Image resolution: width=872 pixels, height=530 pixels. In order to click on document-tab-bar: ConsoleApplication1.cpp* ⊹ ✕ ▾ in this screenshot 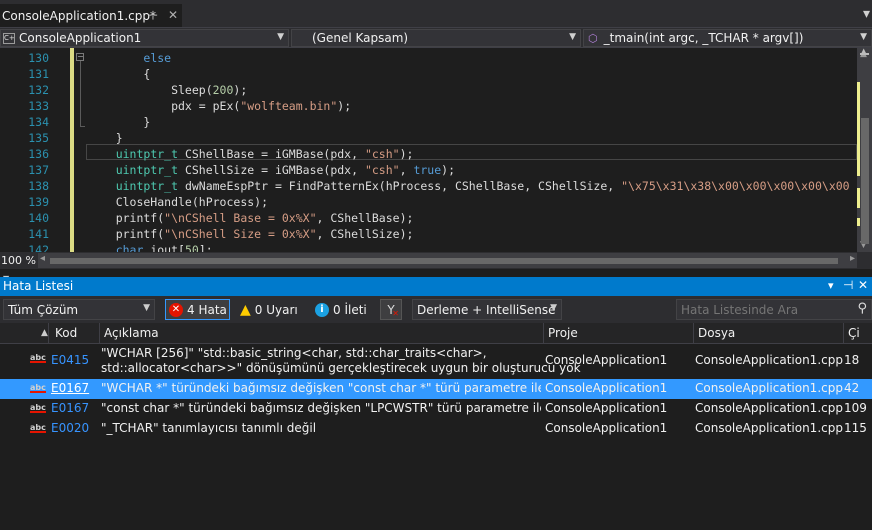, I will do `click(436, 13)`.